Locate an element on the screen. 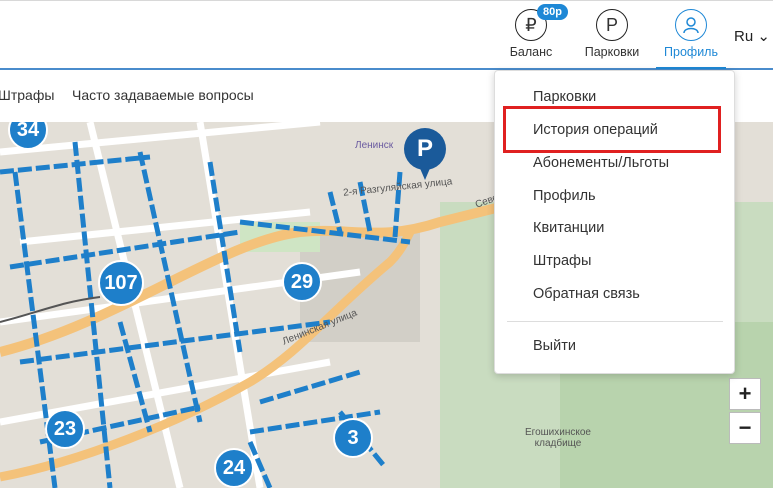 This screenshot has width=773, height=488. dropdown-item-profile: Профиль is located at coordinates (564, 196).